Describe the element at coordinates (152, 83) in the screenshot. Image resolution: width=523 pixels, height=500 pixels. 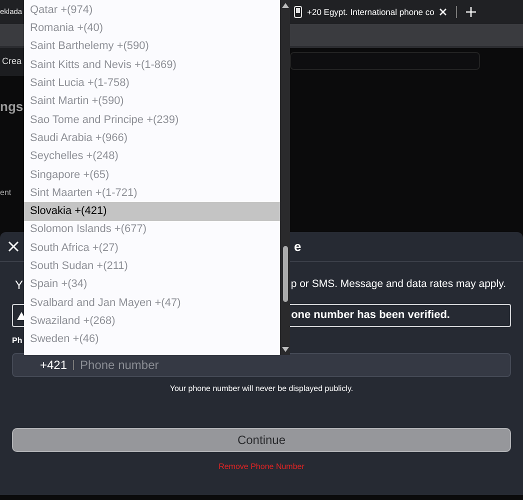
I see `country-option: Saint Lucia +(1-758)` at that location.